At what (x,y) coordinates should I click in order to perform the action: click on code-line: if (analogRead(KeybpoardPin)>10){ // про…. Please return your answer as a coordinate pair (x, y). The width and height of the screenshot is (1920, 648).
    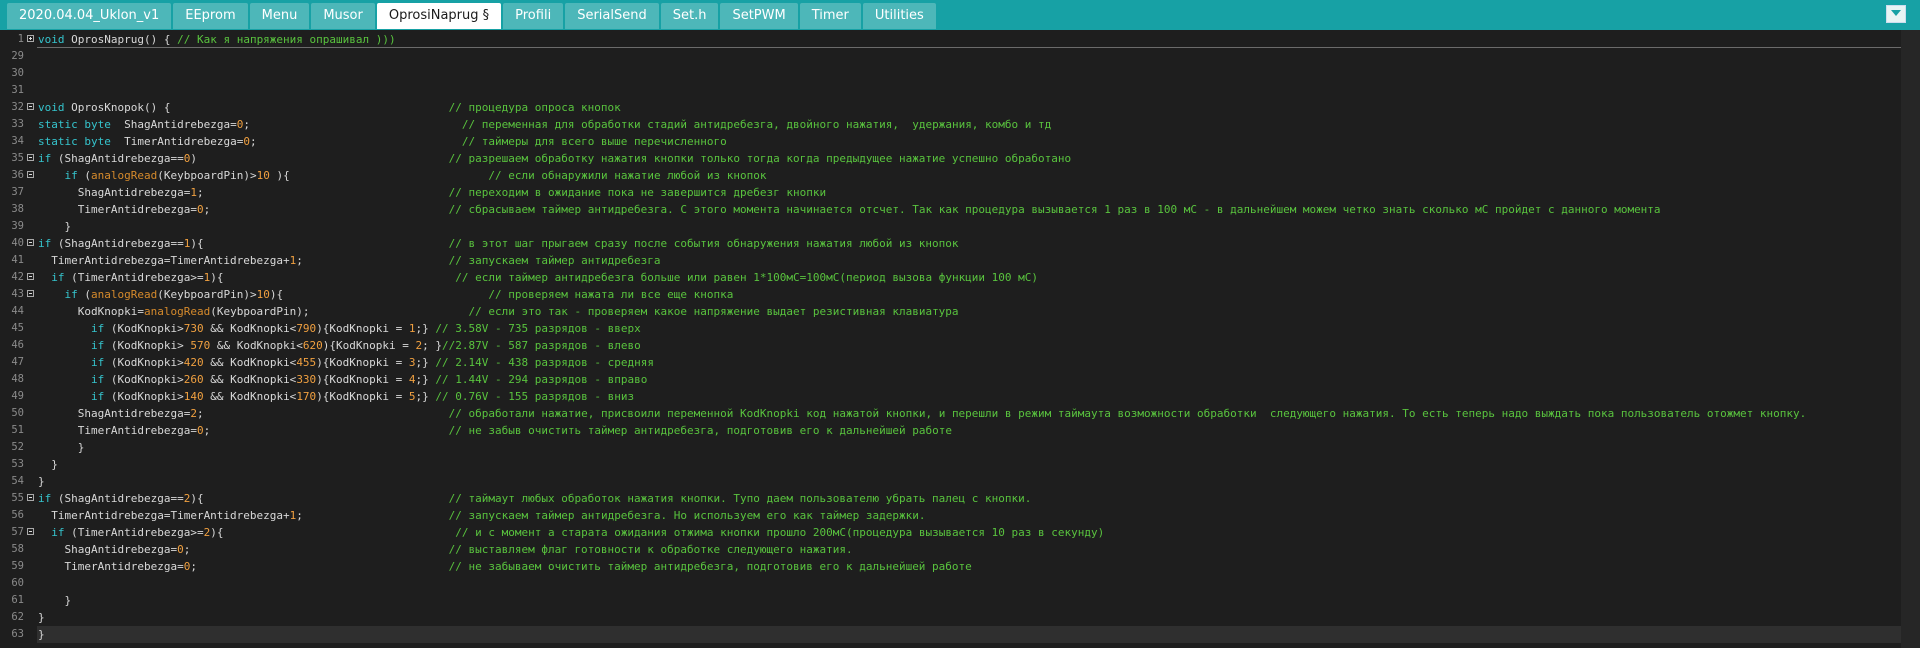
    Looking at the image, I should click on (969, 294).